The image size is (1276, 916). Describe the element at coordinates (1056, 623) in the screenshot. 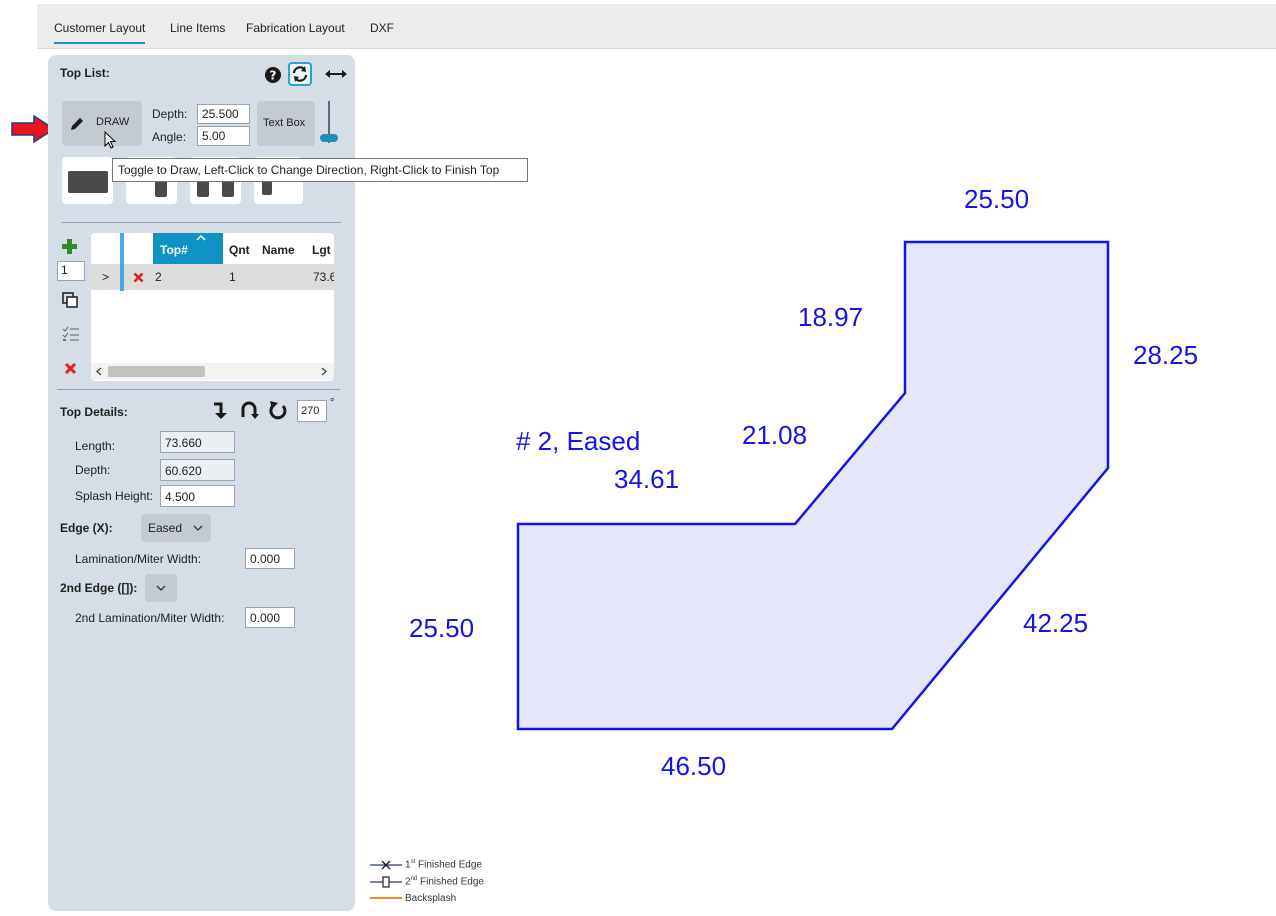

I see `dimension-right-diagonal: 42.25` at that location.